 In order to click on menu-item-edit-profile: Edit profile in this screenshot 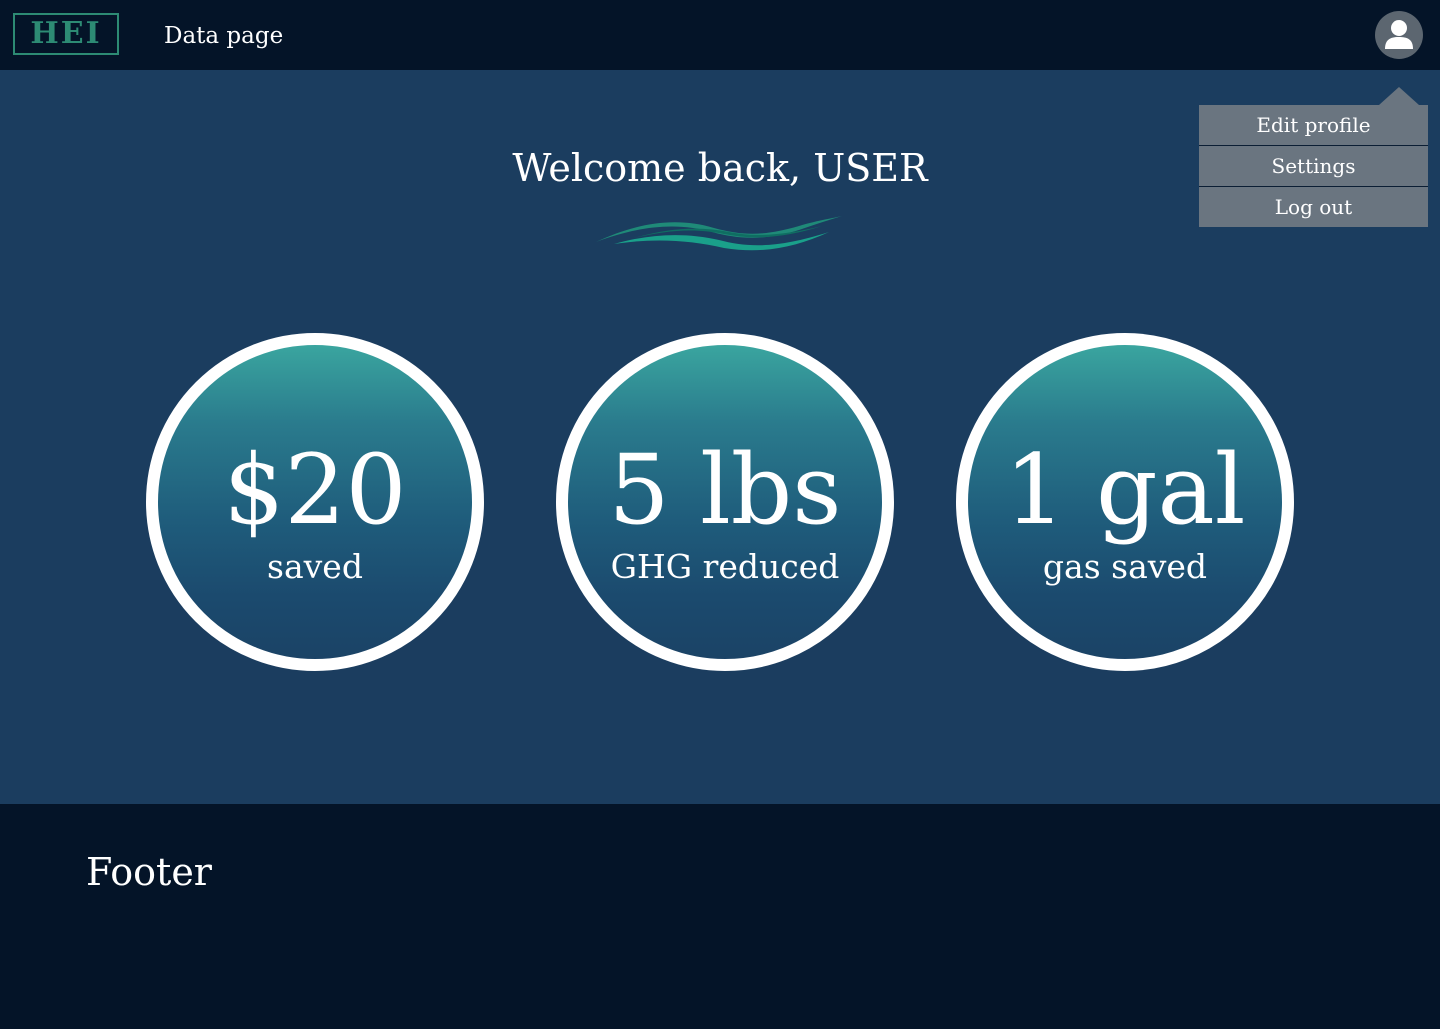, I will do `click(1313, 125)`.